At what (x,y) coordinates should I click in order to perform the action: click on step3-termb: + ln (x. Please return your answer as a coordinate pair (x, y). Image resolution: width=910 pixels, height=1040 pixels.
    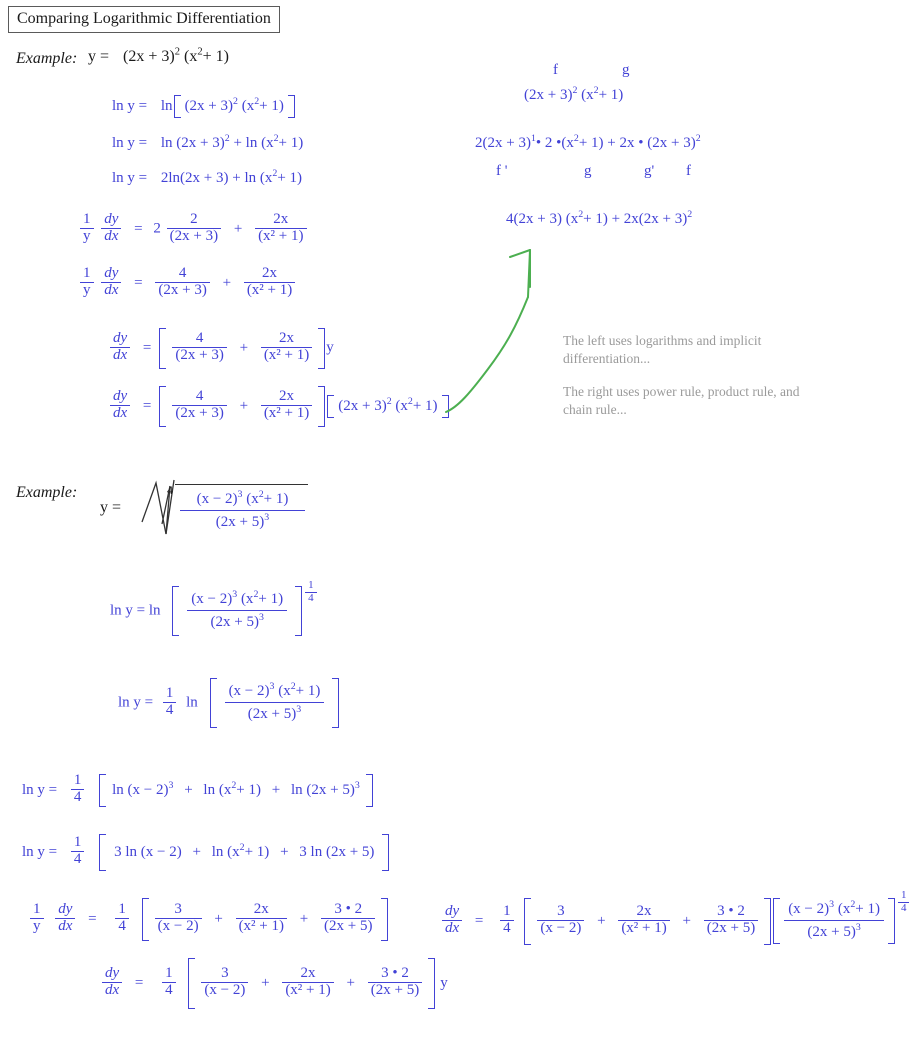
    Looking at the image, I should click on (252, 178).